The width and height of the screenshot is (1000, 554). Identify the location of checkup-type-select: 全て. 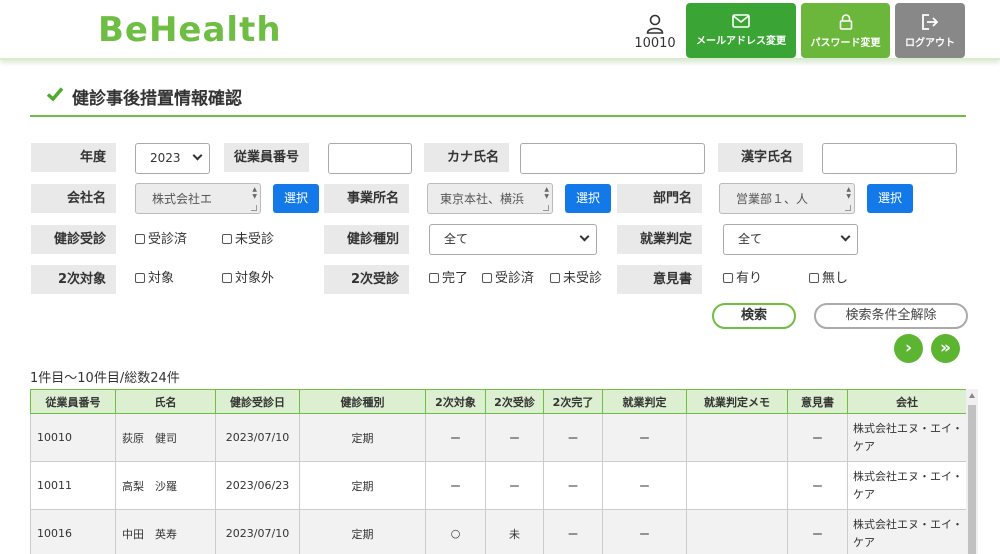
(513, 239).